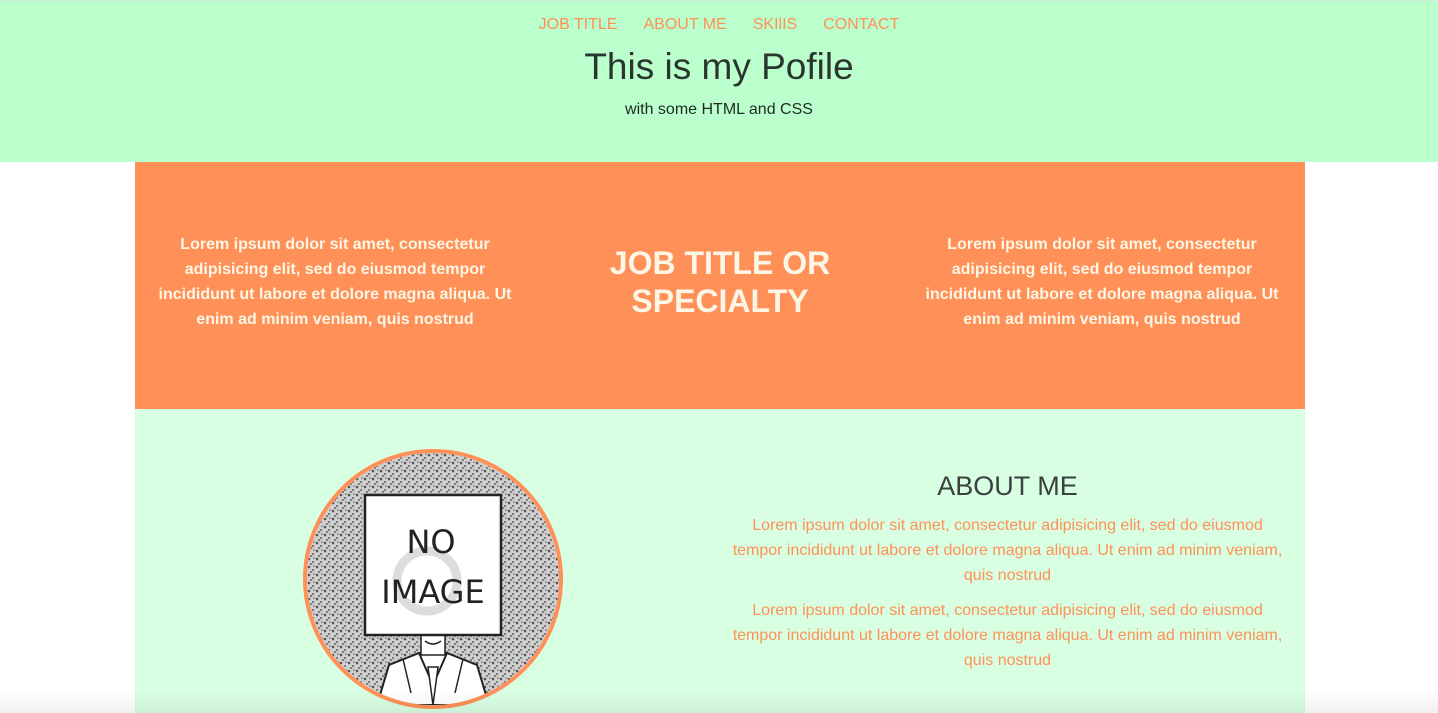  Describe the element at coordinates (430, 542) in the screenshot. I see `avatar-text-no: NO` at that location.